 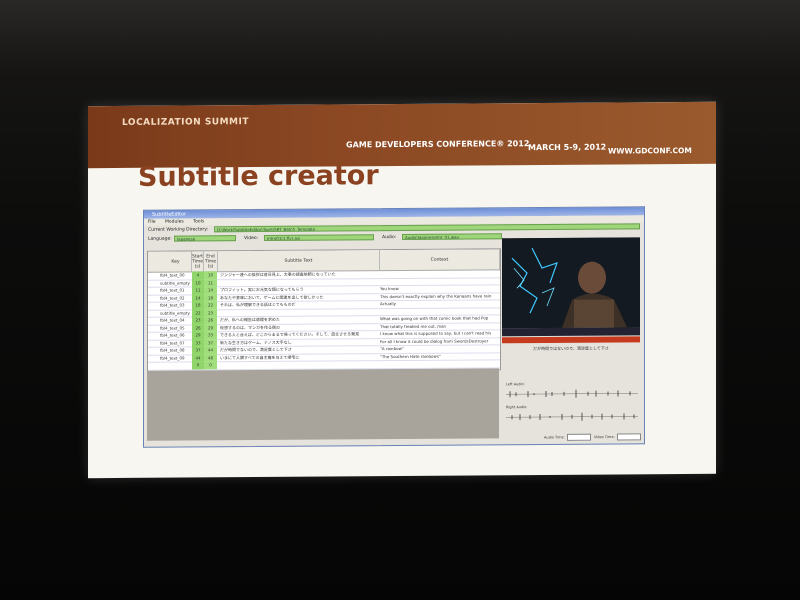 What do you see at coordinates (210, 357) in the screenshot?
I see `cell-end-time: 48` at bounding box center [210, 357].